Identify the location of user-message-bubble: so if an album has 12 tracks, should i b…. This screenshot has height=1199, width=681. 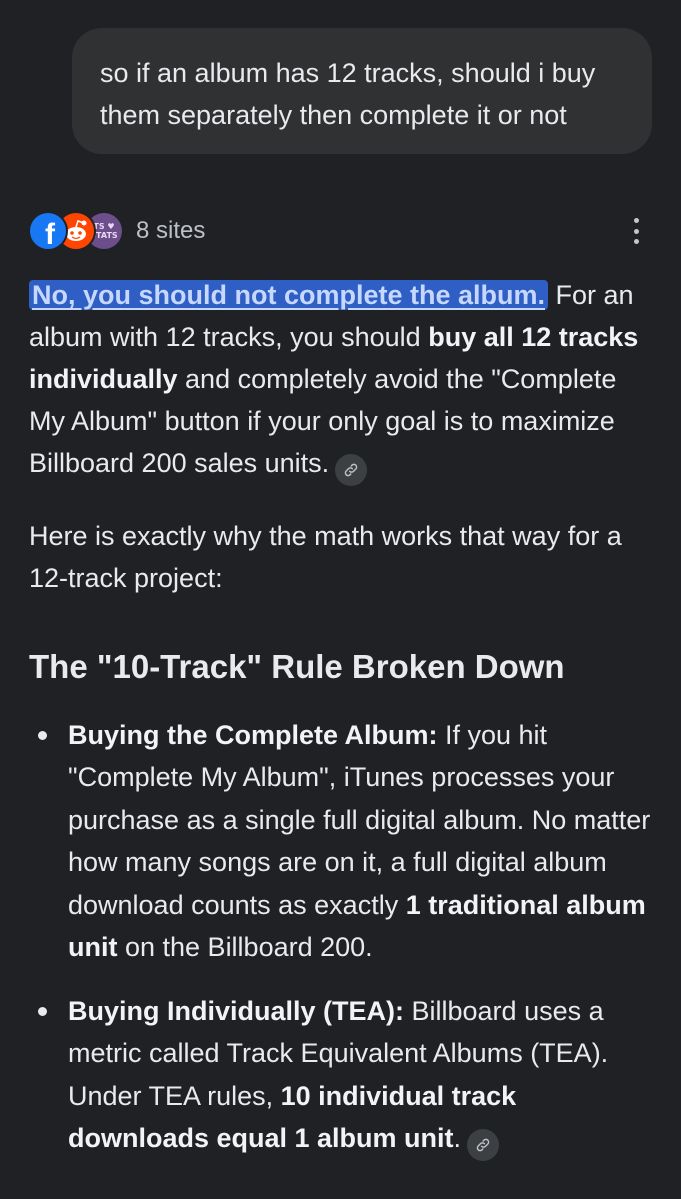
(362, 91).